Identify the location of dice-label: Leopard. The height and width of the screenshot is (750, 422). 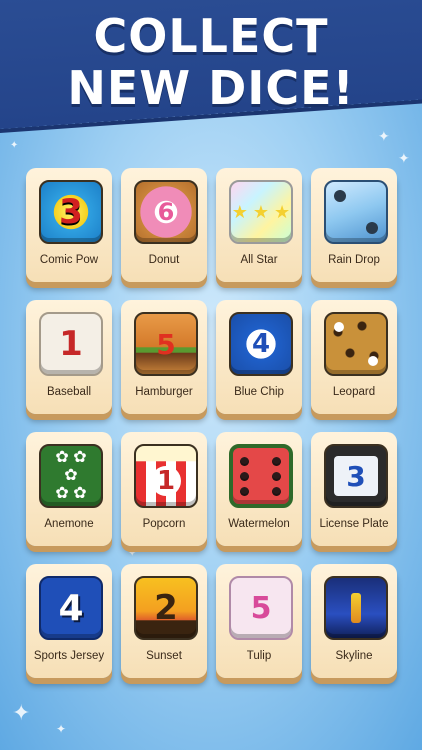
(354, 392).